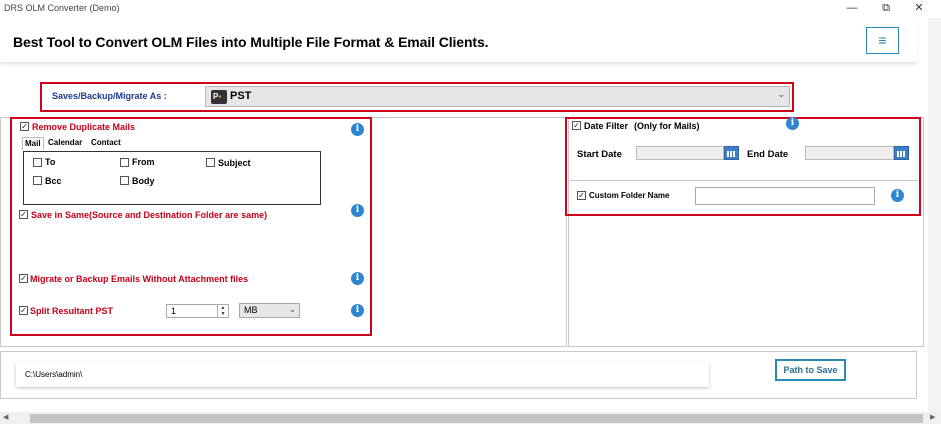 This screenshot has height=424, width=941. I want to click on stepper-arrows-icon: ▲ ▼, so click(222, 311).